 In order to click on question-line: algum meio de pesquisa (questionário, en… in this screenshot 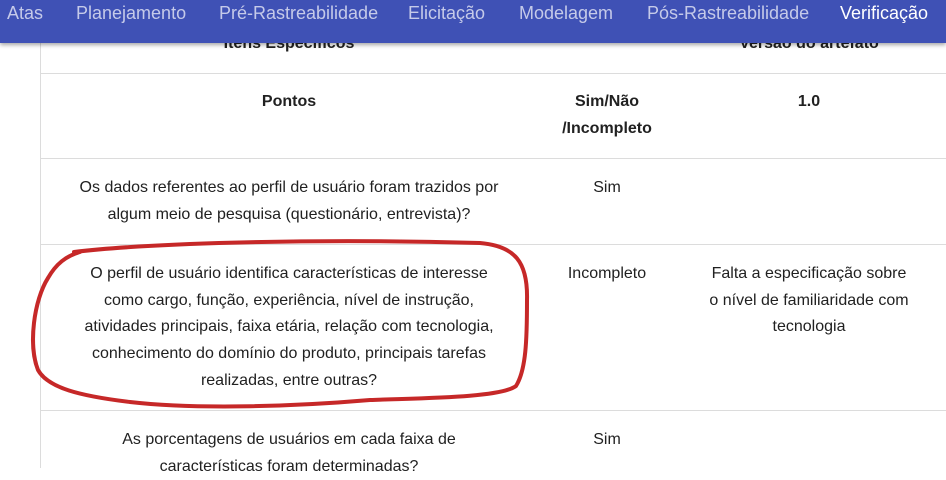, I will do `click(289, 214)`.